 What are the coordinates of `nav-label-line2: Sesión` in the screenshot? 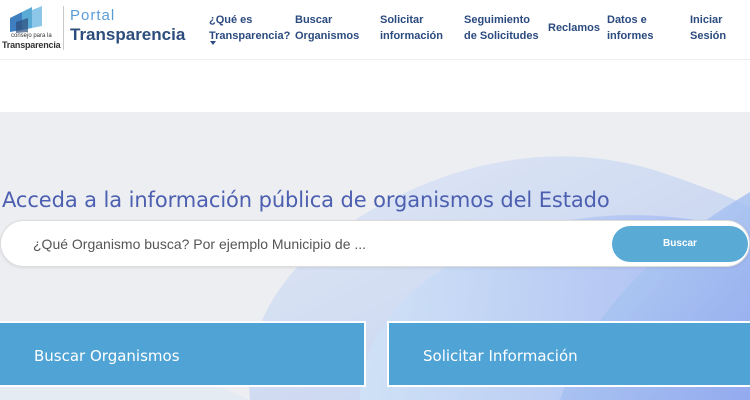 It's located at (708, 36).